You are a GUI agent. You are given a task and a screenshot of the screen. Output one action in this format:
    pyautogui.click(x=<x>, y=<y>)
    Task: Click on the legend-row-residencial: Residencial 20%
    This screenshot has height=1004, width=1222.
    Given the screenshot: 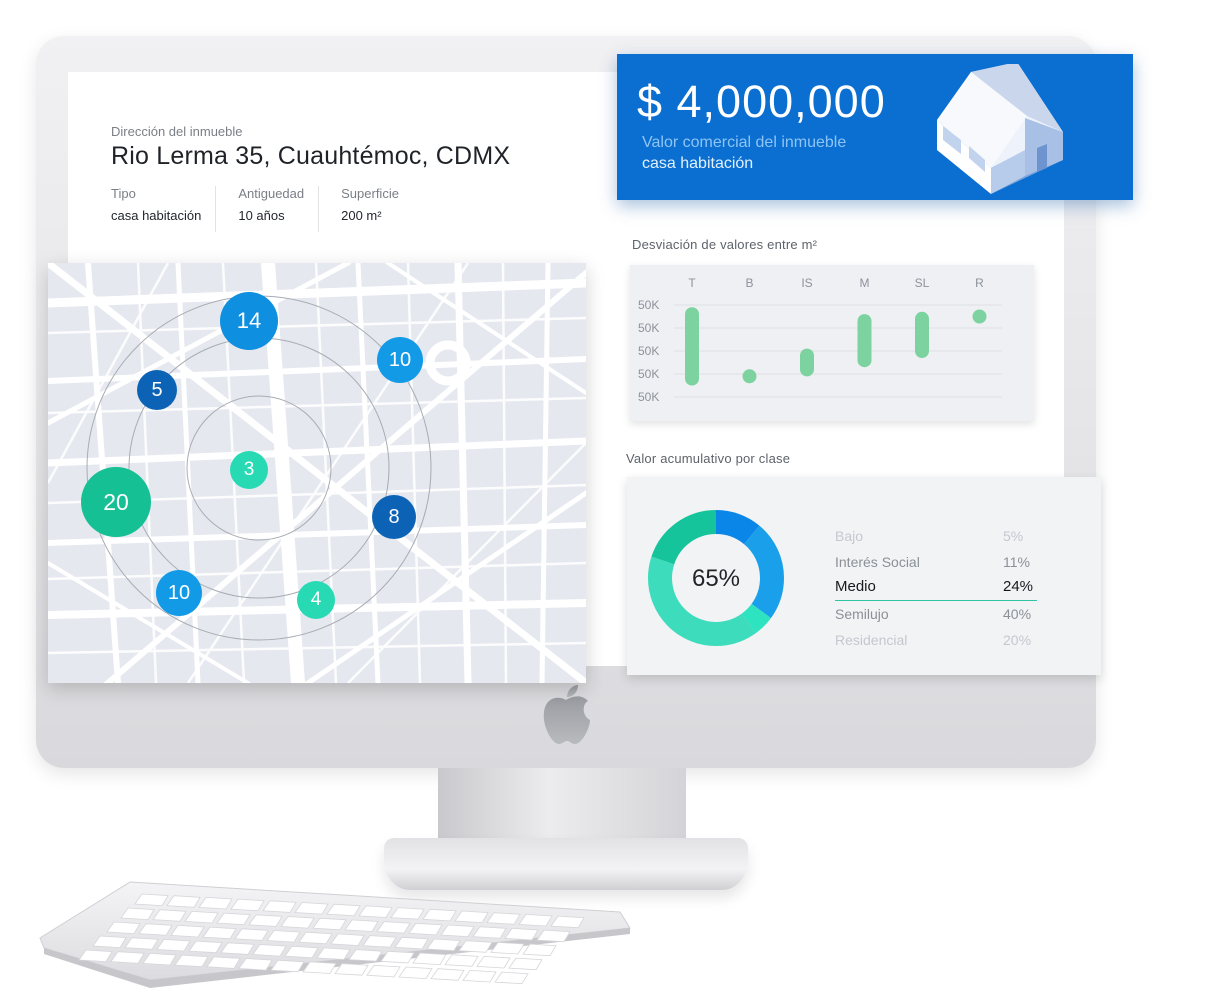 What is the action you would take?
    pyautogui.click(x=936, y=640)
    